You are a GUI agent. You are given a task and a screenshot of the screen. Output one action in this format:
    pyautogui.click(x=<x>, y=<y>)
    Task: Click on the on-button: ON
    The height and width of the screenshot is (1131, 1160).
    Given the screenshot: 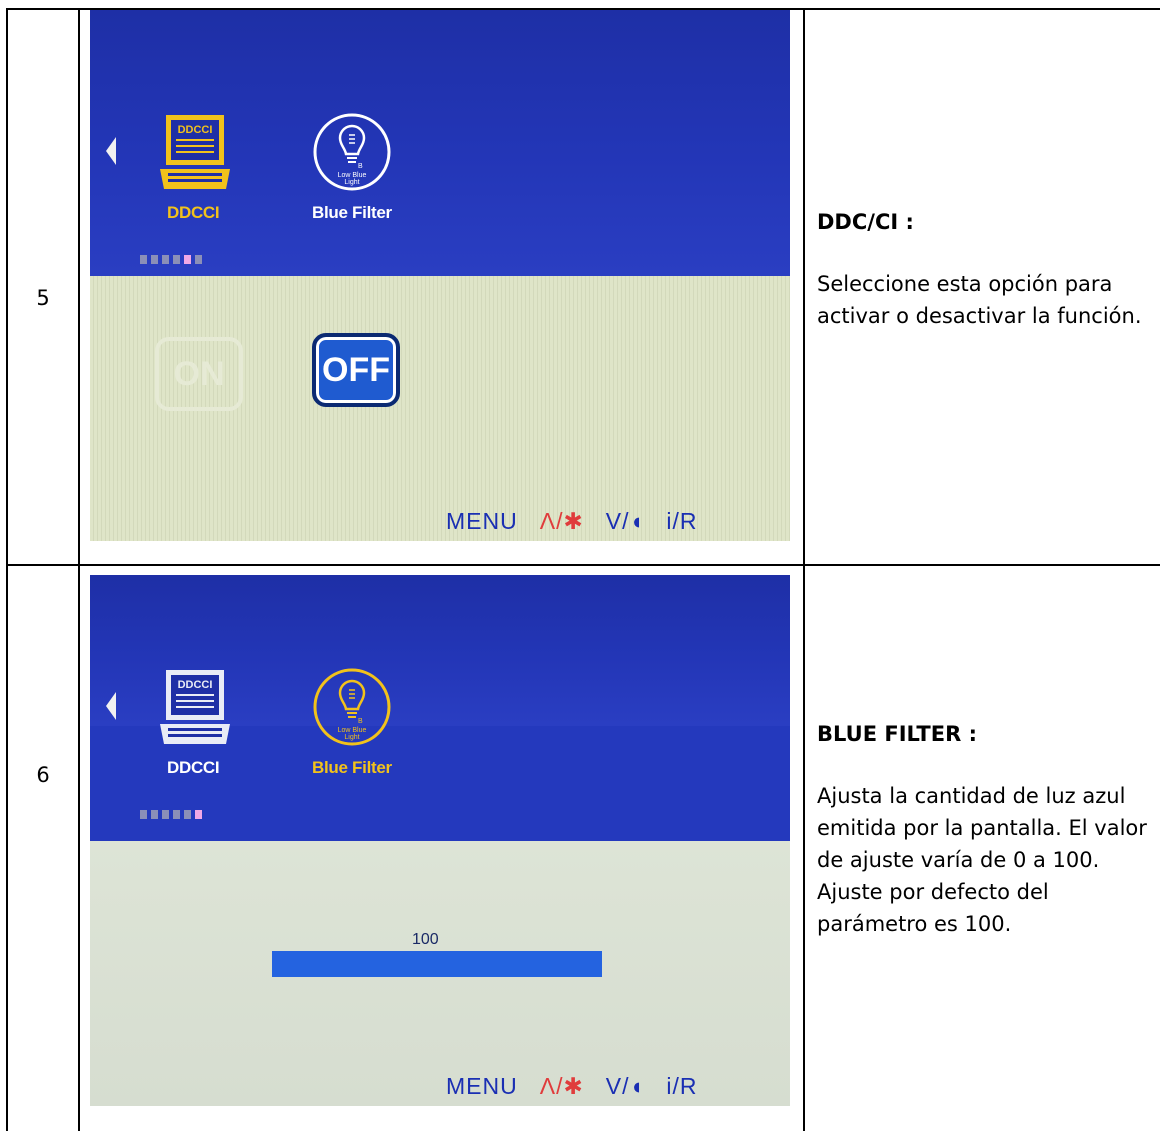 What is the action you would take?
    pyautogui.click(x=199, y=374)
    